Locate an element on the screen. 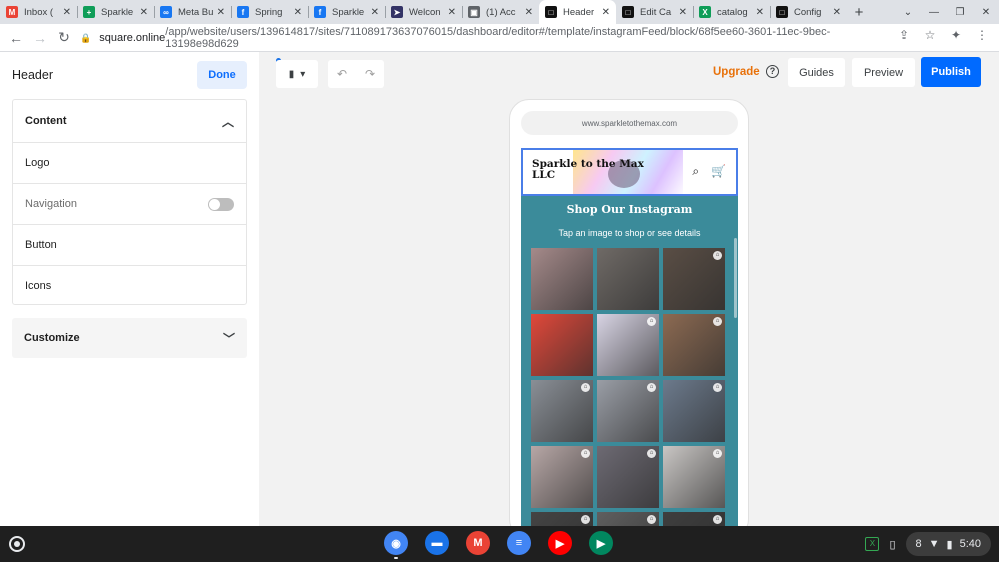 The image size is (999, 562). browser-tab: □ Config ✕ is located at coordinates (808, 12).